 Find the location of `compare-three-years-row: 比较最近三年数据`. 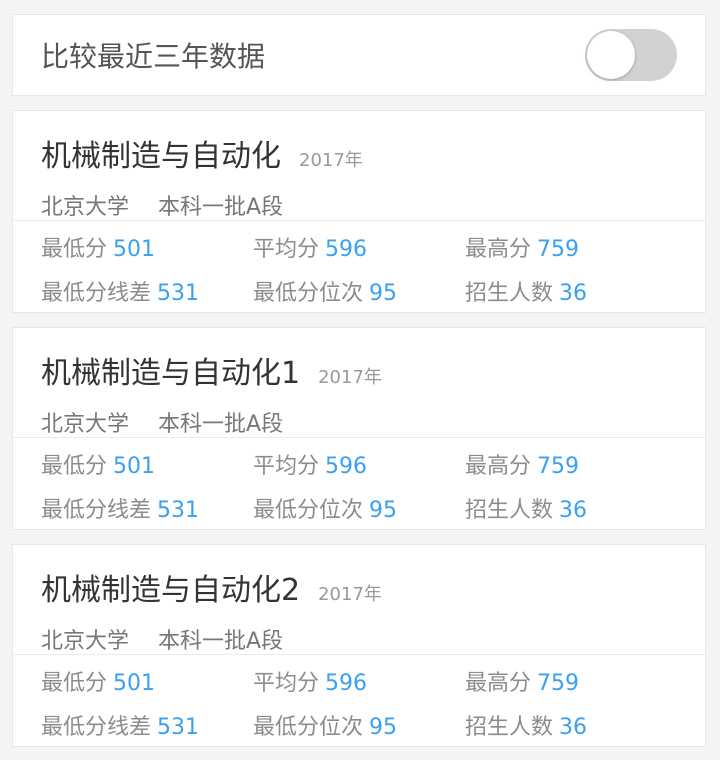

compare-three-years-row: 比较最近三年数据 is located at coordinates (359, 55).